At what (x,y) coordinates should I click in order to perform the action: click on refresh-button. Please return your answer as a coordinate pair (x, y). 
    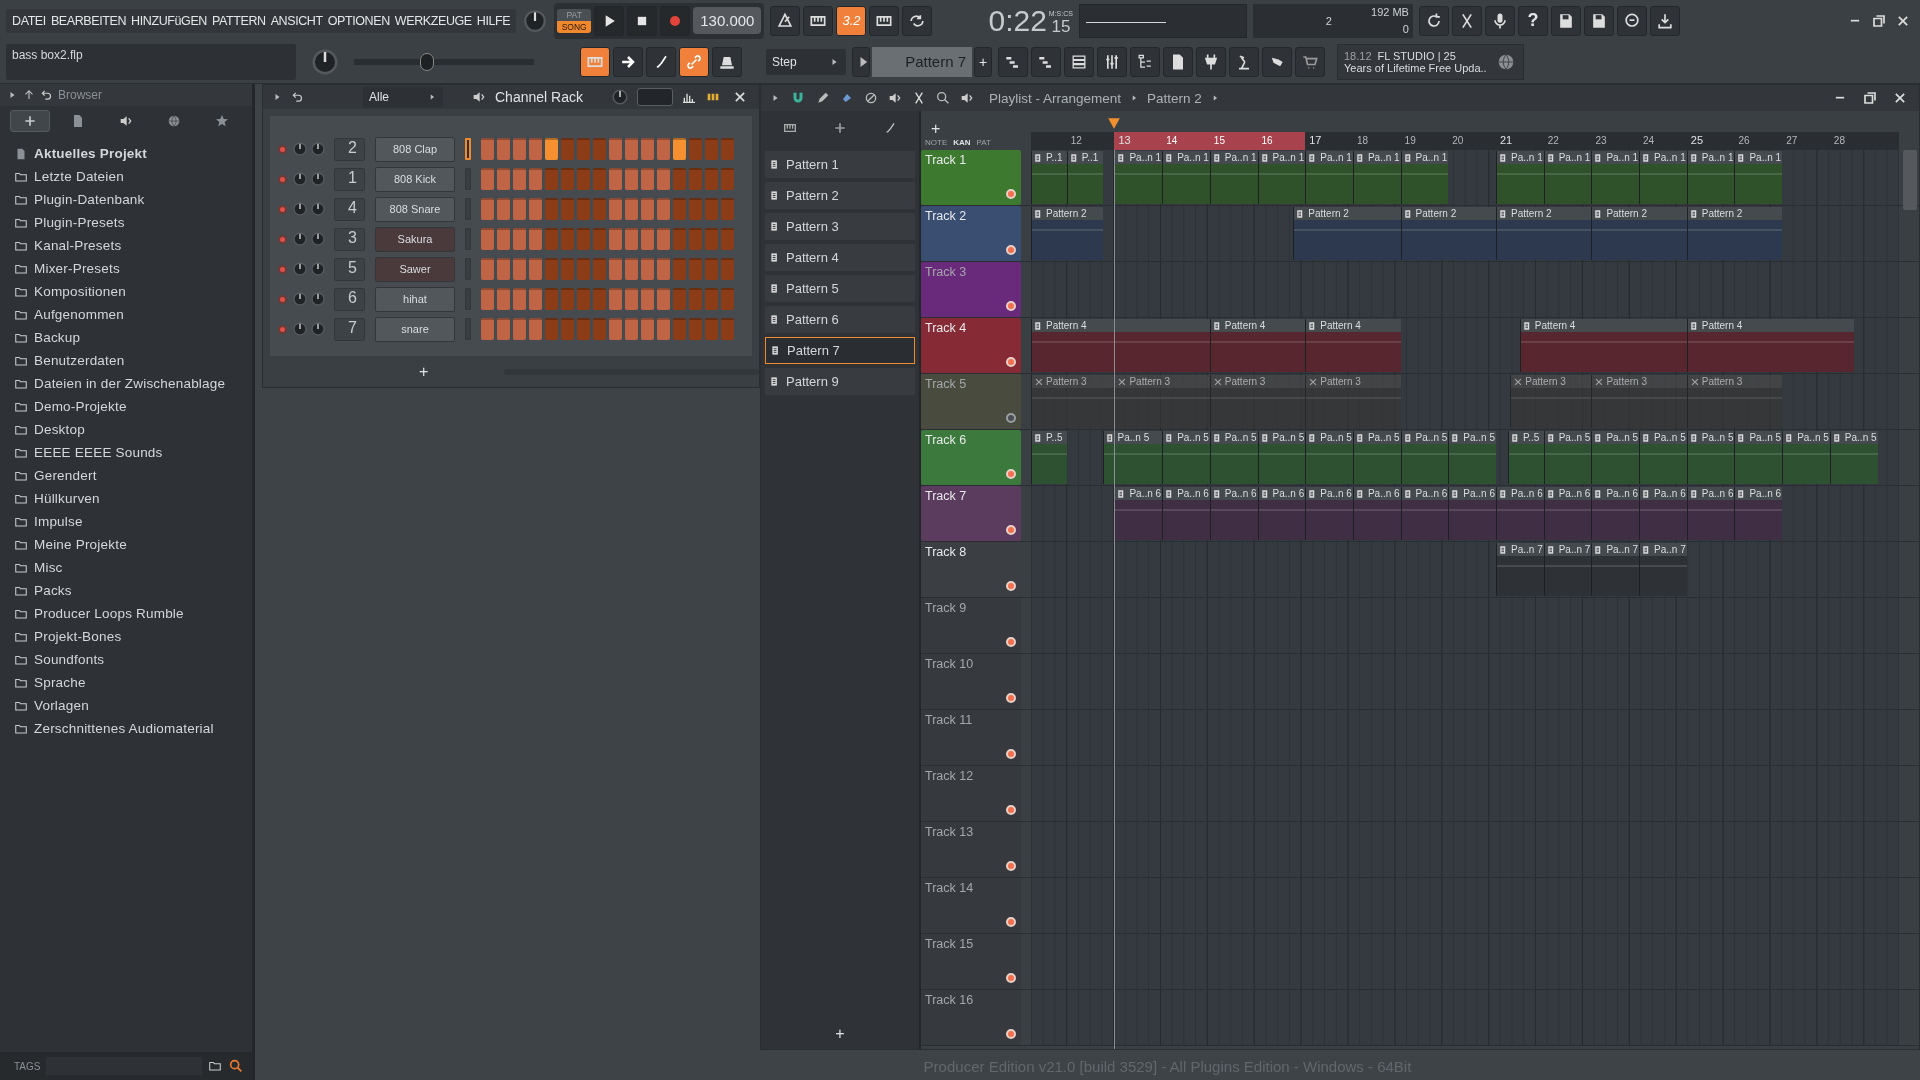
    Looking at the image, I should click on (1433, 20).